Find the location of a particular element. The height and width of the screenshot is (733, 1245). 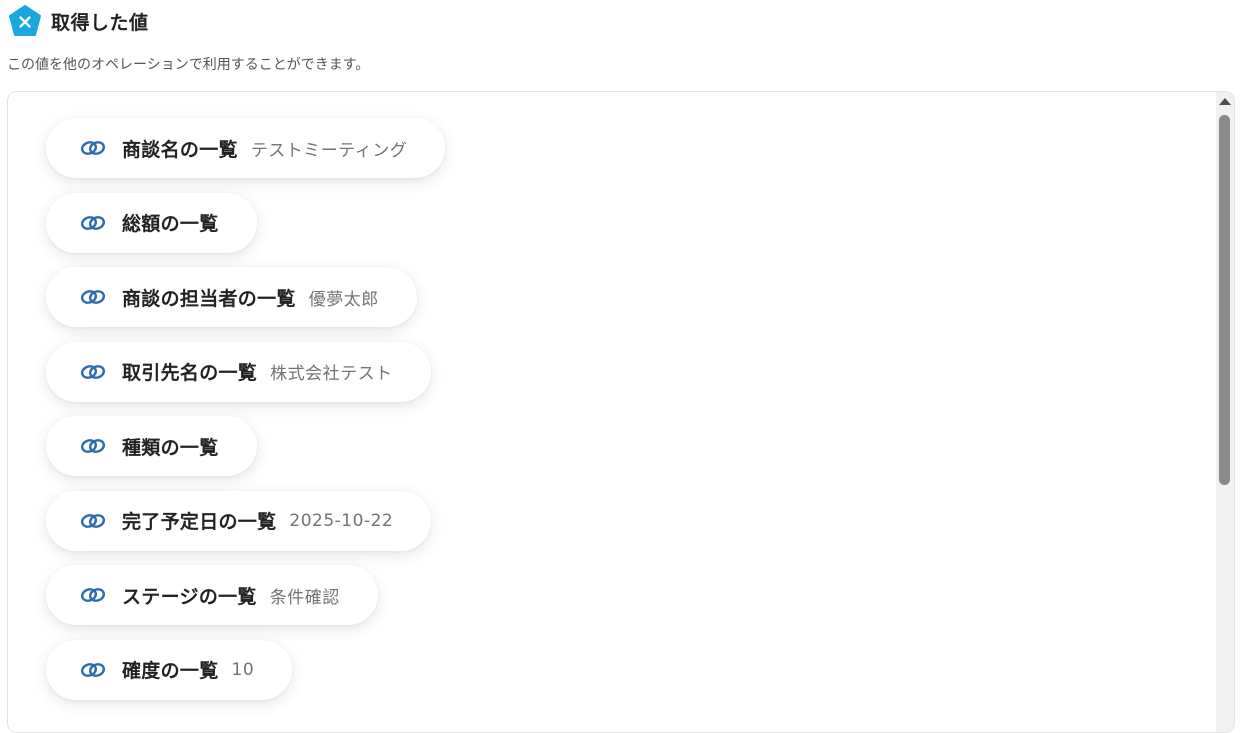

value-chip-account-name: 取引先名の一覧 株式会社テスト is located at coordinates (238, 371).